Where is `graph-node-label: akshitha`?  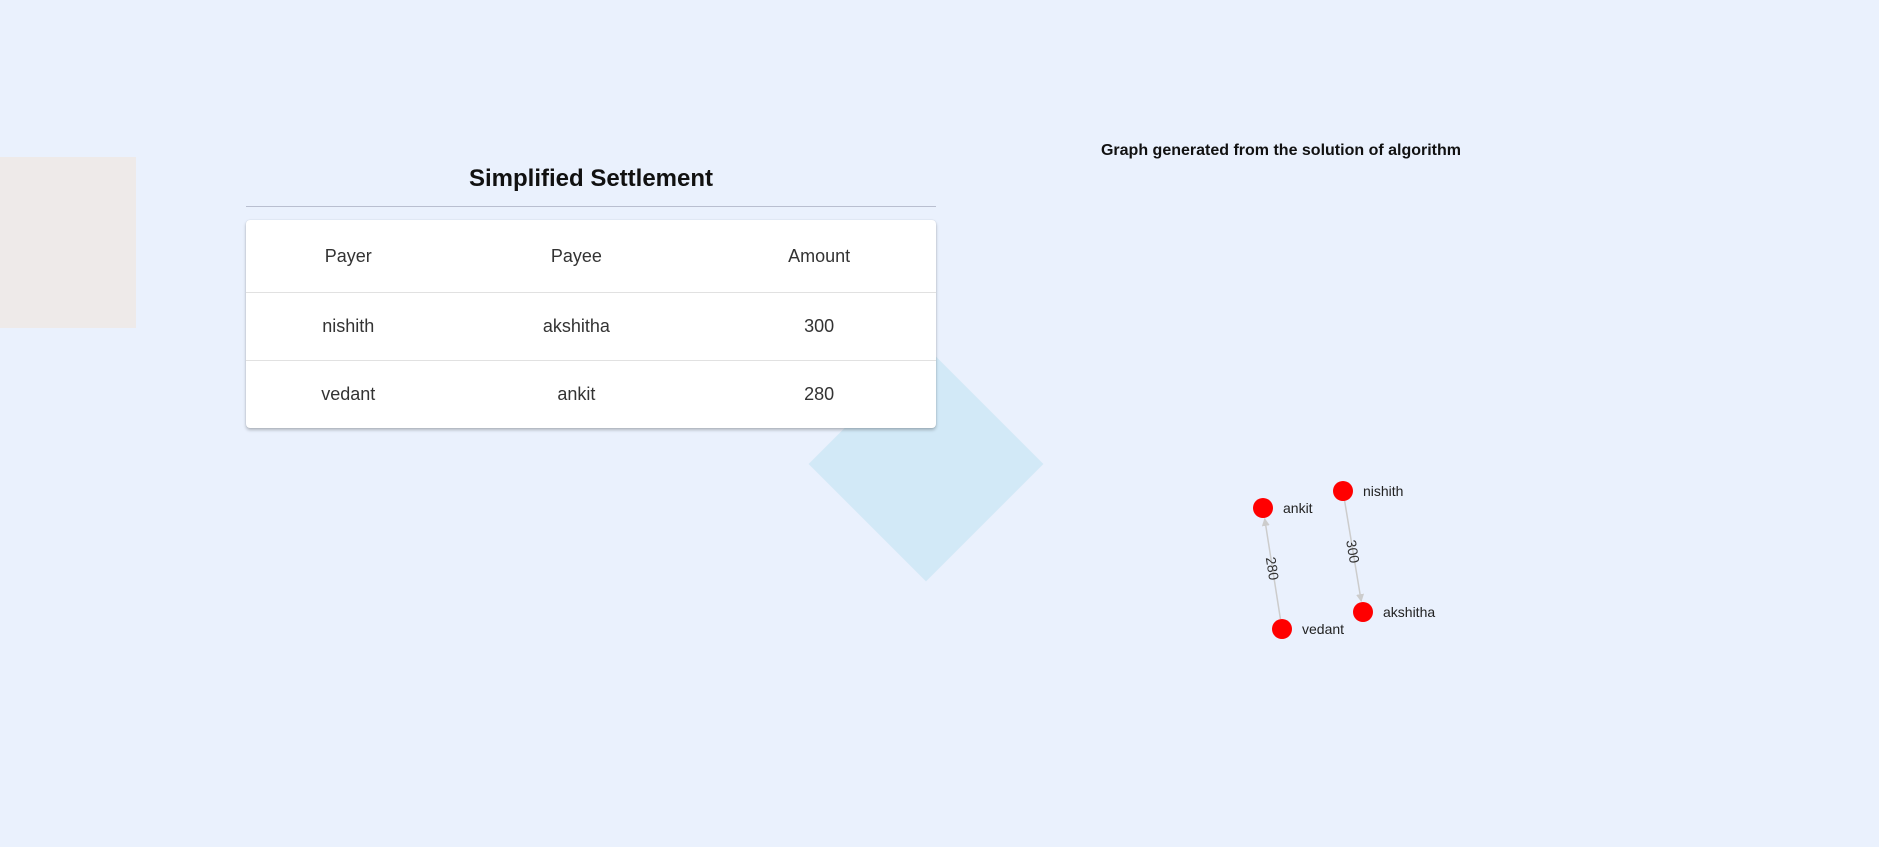 graph-node-label: akshitha is located at coordinates (1409, 612).